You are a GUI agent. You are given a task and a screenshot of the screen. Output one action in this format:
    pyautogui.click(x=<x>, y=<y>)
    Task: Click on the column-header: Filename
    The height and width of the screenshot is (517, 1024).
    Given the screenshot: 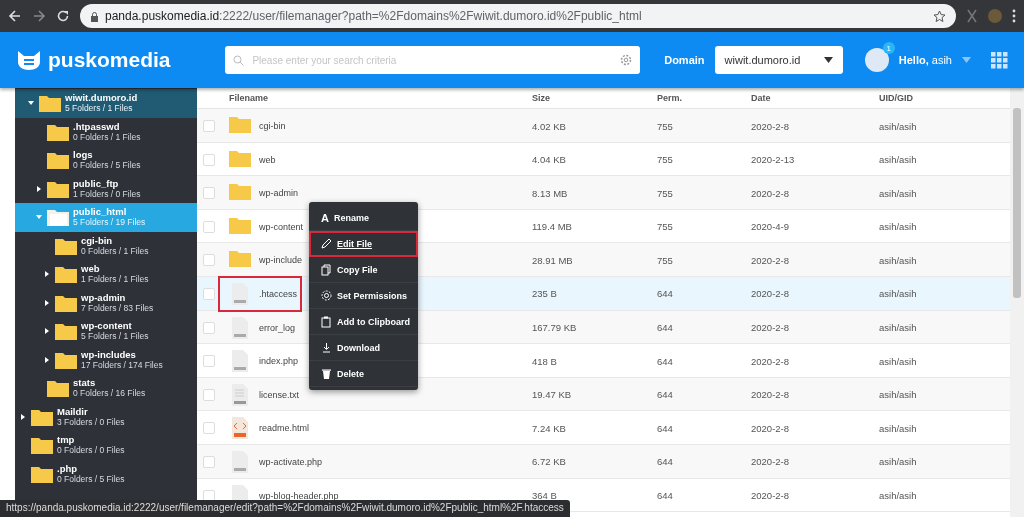 What is the action you would take?
    pyautogui.click(x=380, y=98)
    